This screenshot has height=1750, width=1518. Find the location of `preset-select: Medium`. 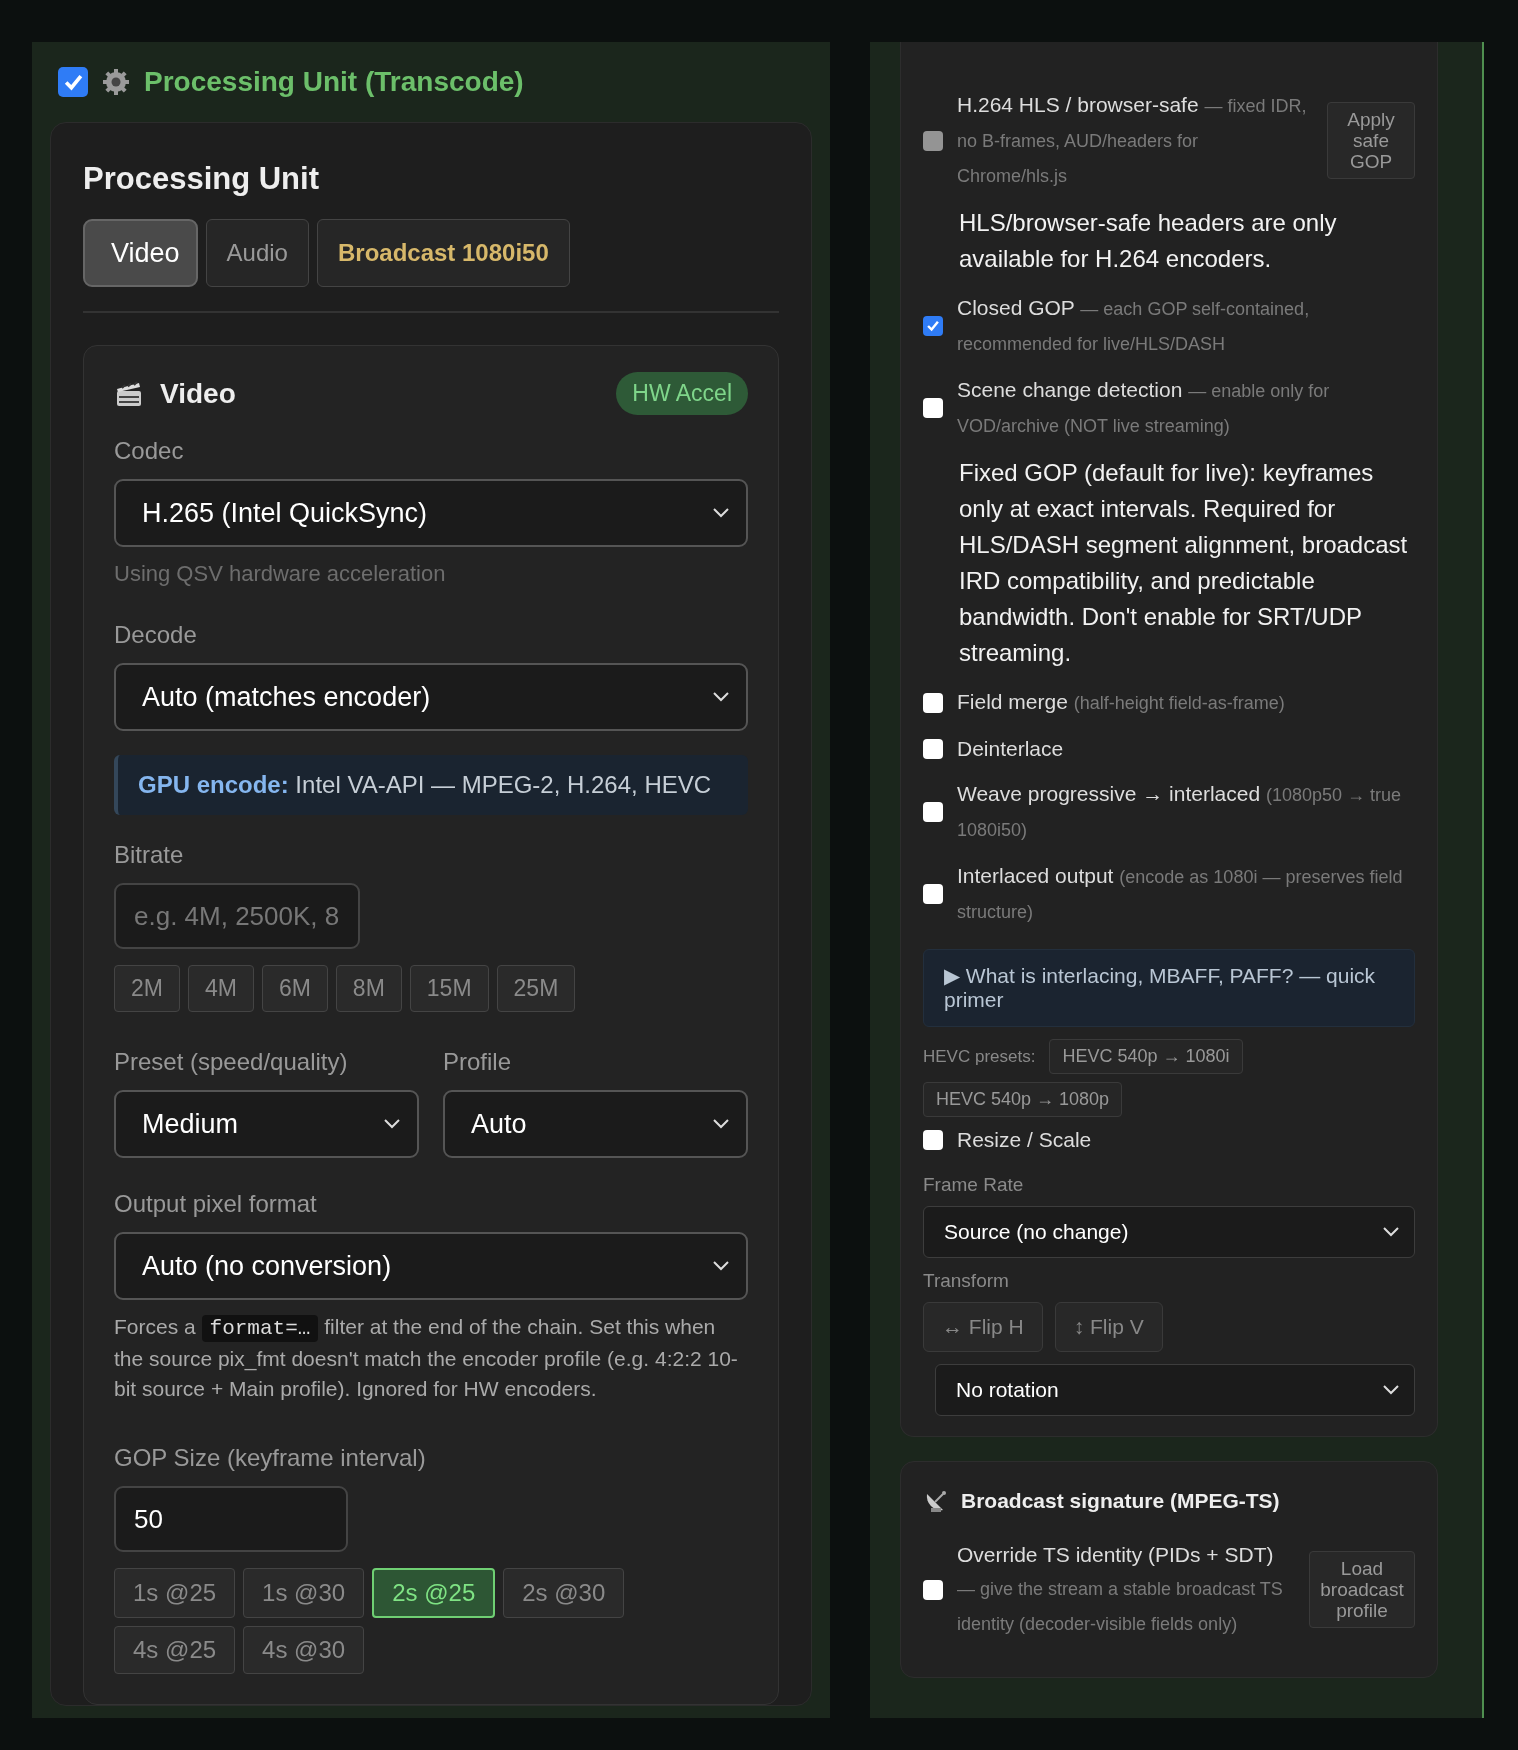

preset-select: Medium is located at coordinates (266, 1124).